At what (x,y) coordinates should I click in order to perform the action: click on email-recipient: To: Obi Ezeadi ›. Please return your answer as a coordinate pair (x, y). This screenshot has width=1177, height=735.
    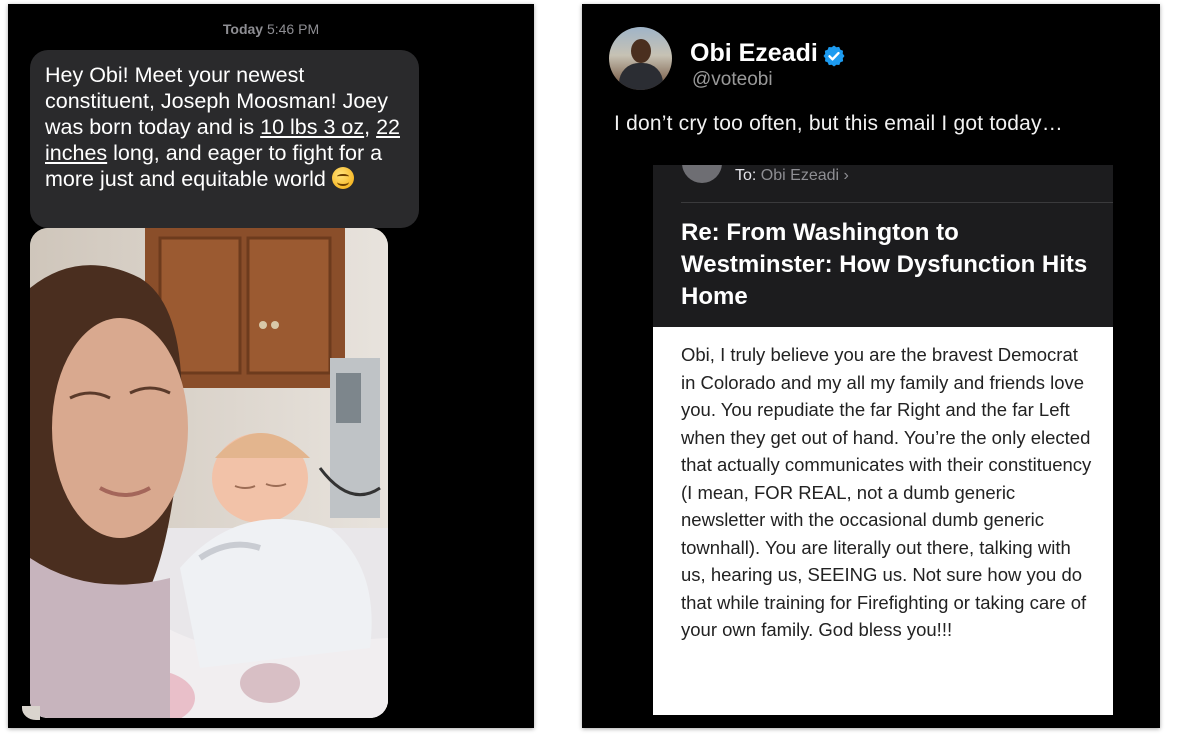
    Looking at the image, I should click on (792, 176).